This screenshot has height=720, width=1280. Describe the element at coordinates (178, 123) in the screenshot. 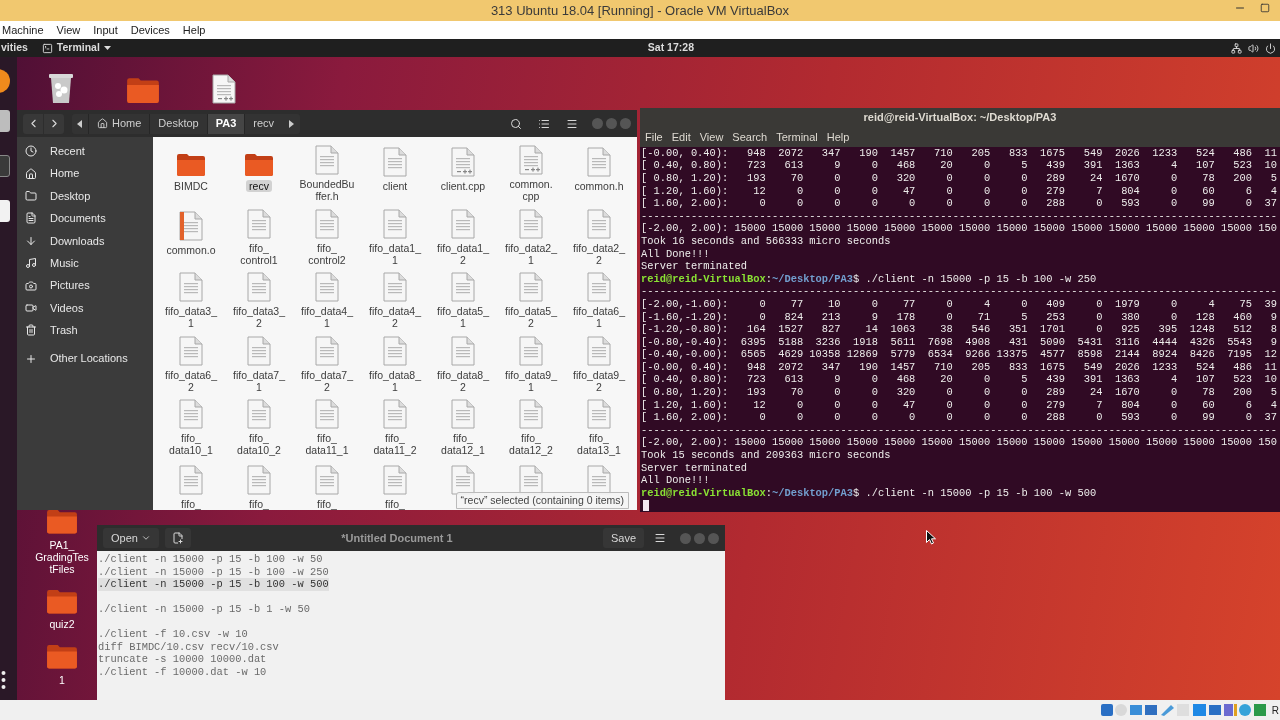

I see `path-button: Desktop` at that location.